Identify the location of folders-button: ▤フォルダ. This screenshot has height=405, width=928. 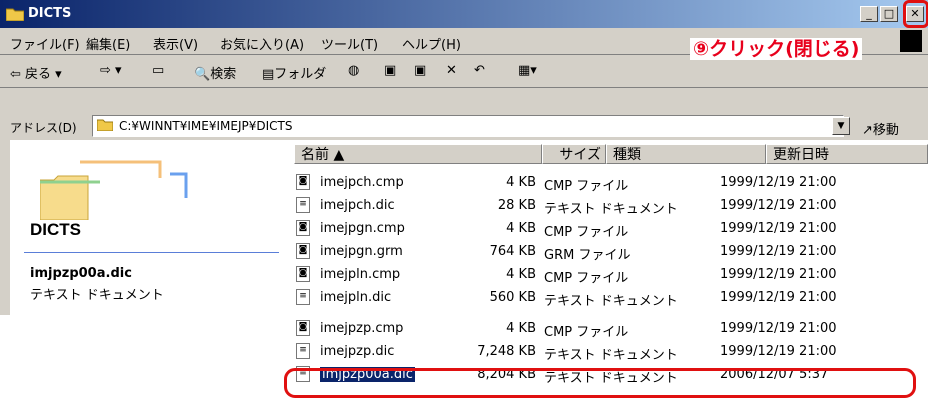
(294, 72).